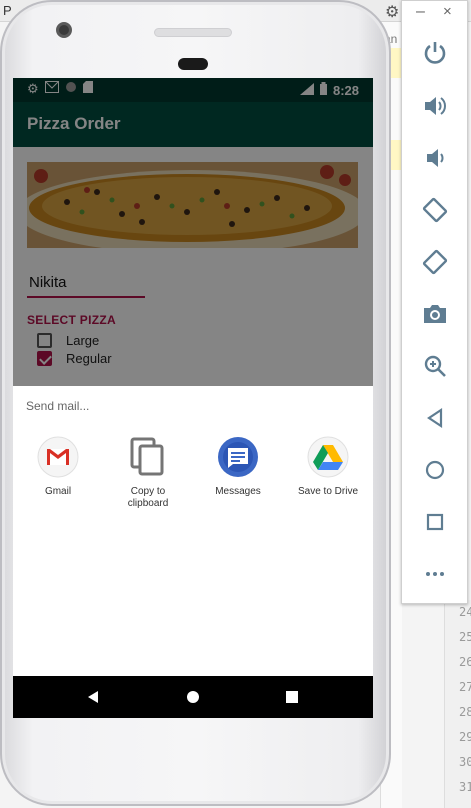 This screenshot has width=471, height=808. I want to click on nav-home-icon, so click(193, 697).